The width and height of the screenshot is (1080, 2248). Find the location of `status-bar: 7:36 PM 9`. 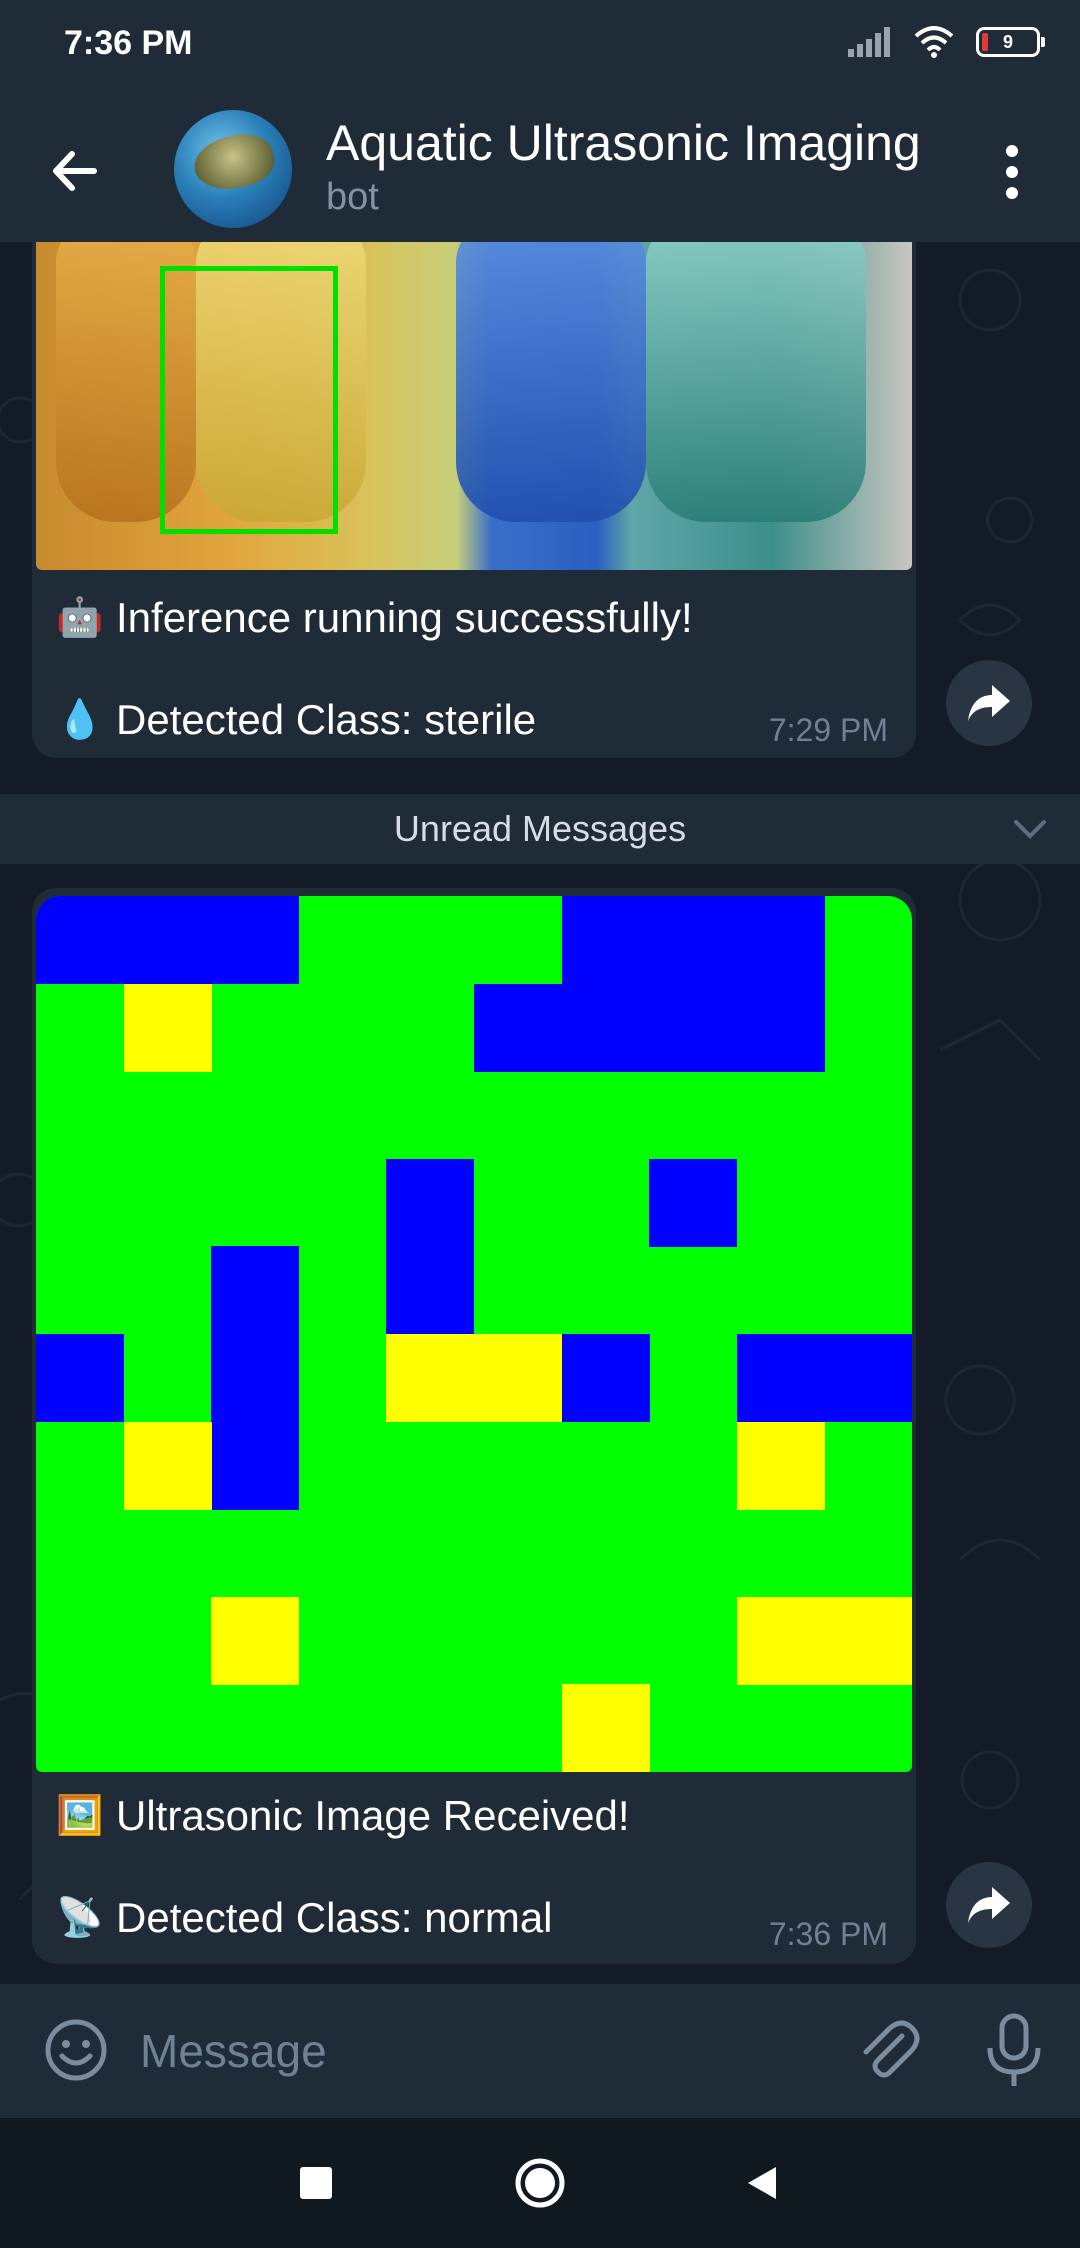

status-bar: 7:36 PM 9 is located at coordinates (540, 48).